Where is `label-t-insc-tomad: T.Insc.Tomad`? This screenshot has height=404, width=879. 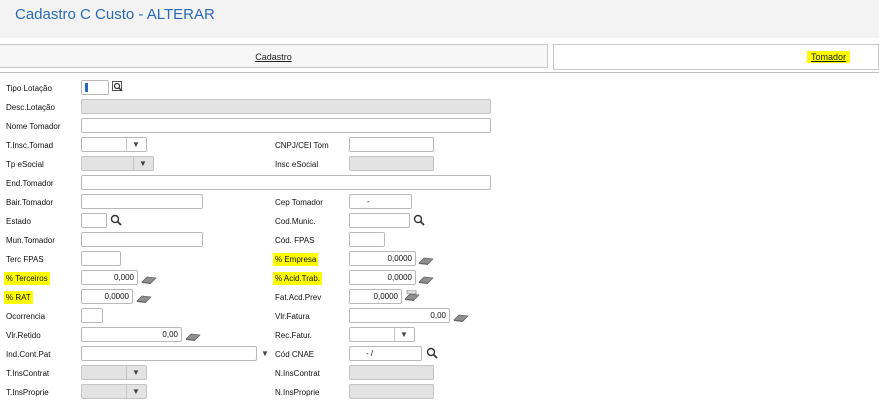
label-t-insc-tomad: T.Insc.Tomad is located at coordinates (30, 145).